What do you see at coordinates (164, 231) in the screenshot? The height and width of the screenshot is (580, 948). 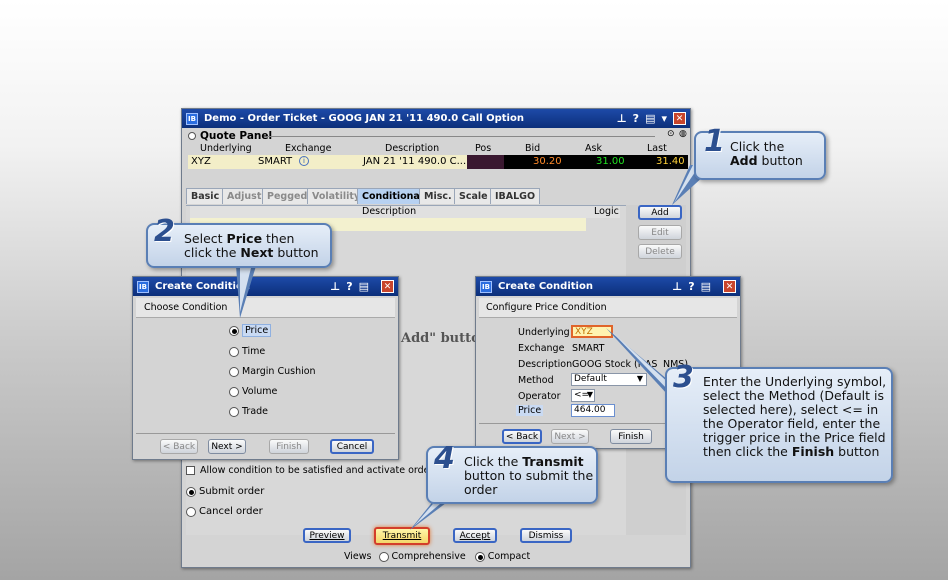 I see `callout-2-number: 2` at bounding box center [164, 231].